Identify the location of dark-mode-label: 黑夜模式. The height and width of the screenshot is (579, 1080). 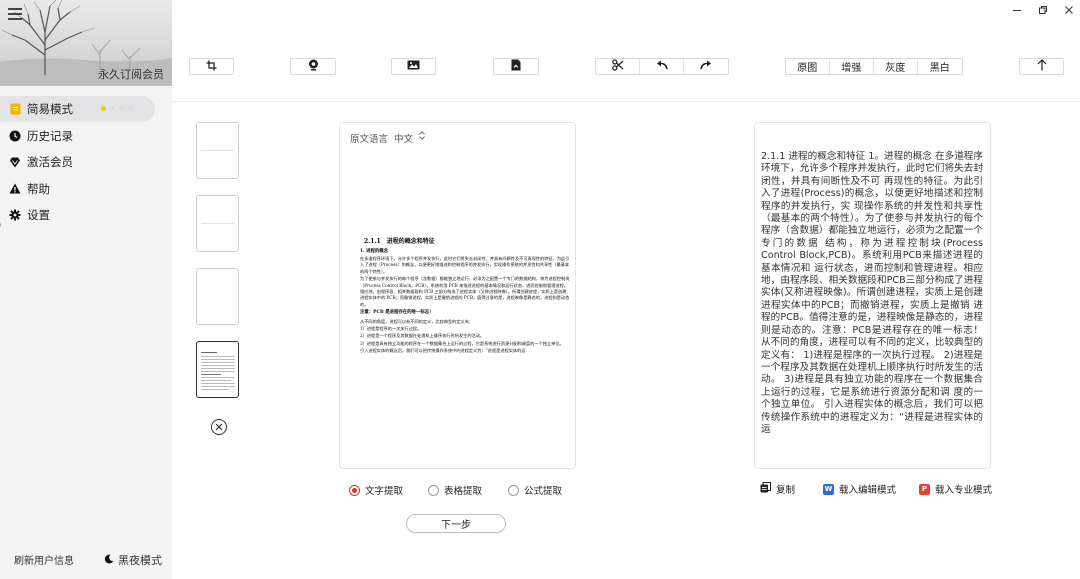
(140, 560).